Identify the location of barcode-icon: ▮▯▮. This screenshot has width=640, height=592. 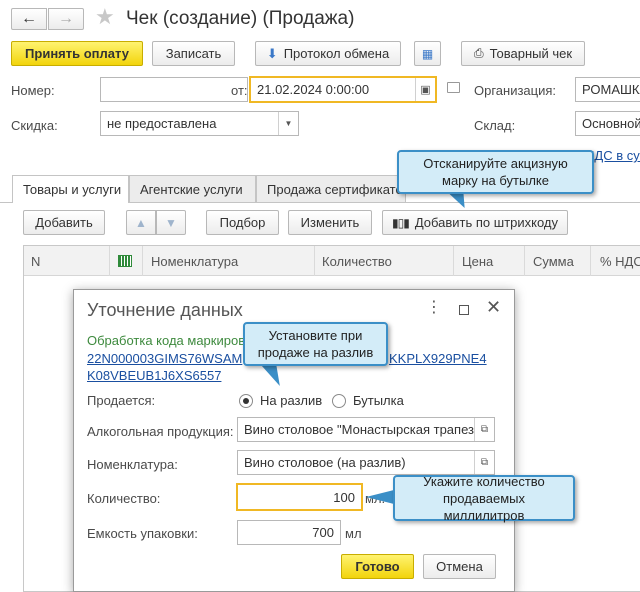
(401, 222).